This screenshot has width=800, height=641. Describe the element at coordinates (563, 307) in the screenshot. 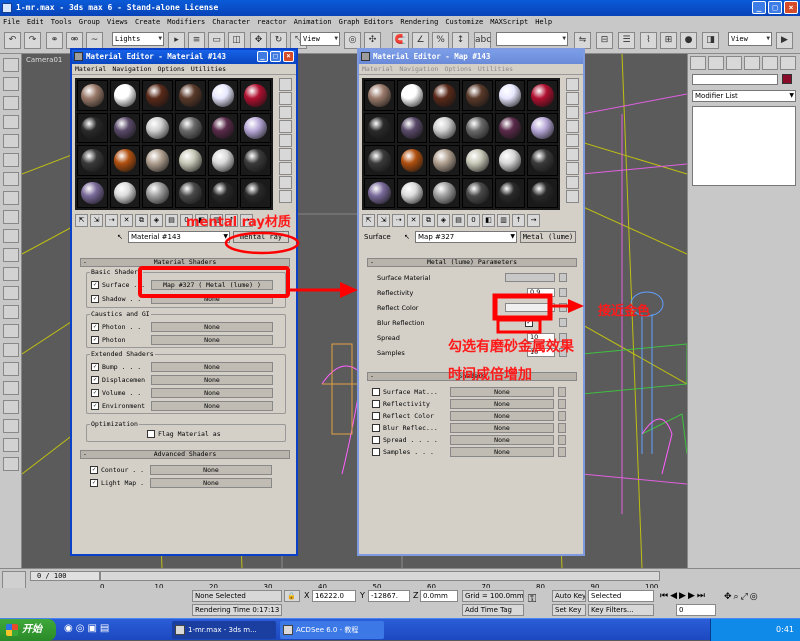

I see `reflect-color-map-button` at that location.